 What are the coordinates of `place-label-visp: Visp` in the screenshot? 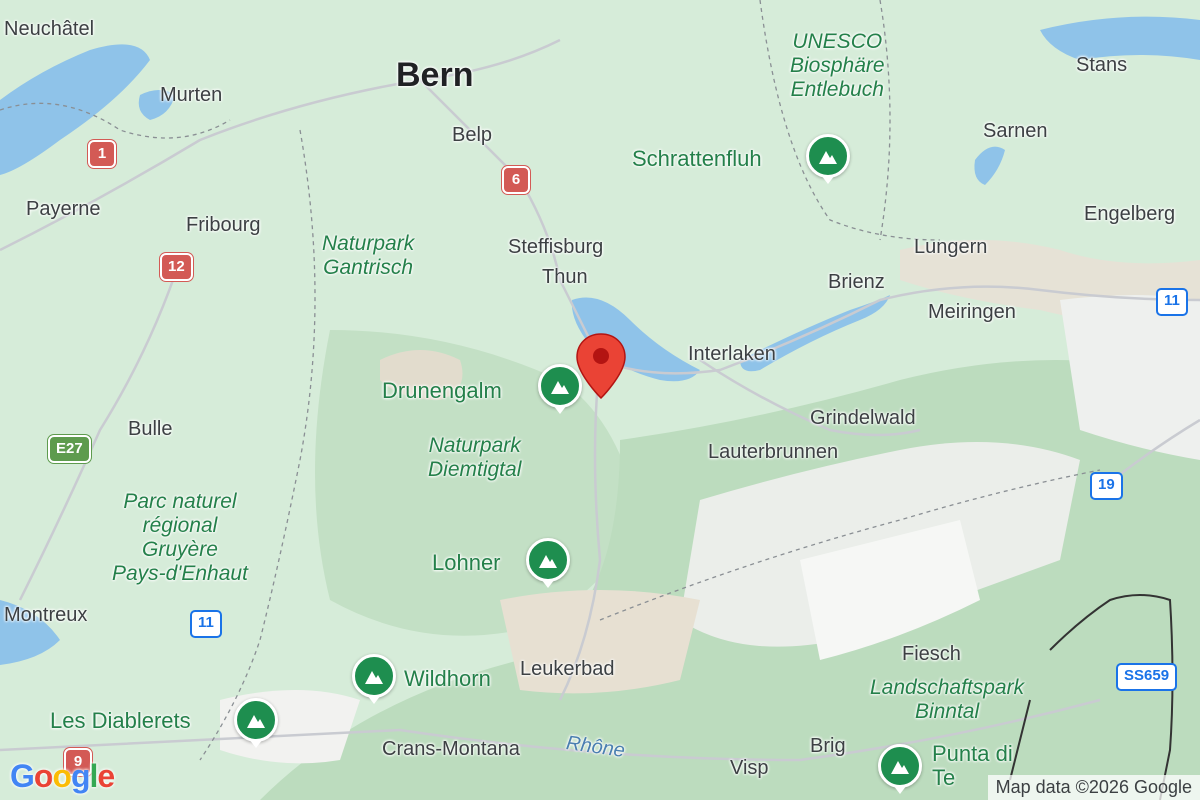 It's located at (749, 768).